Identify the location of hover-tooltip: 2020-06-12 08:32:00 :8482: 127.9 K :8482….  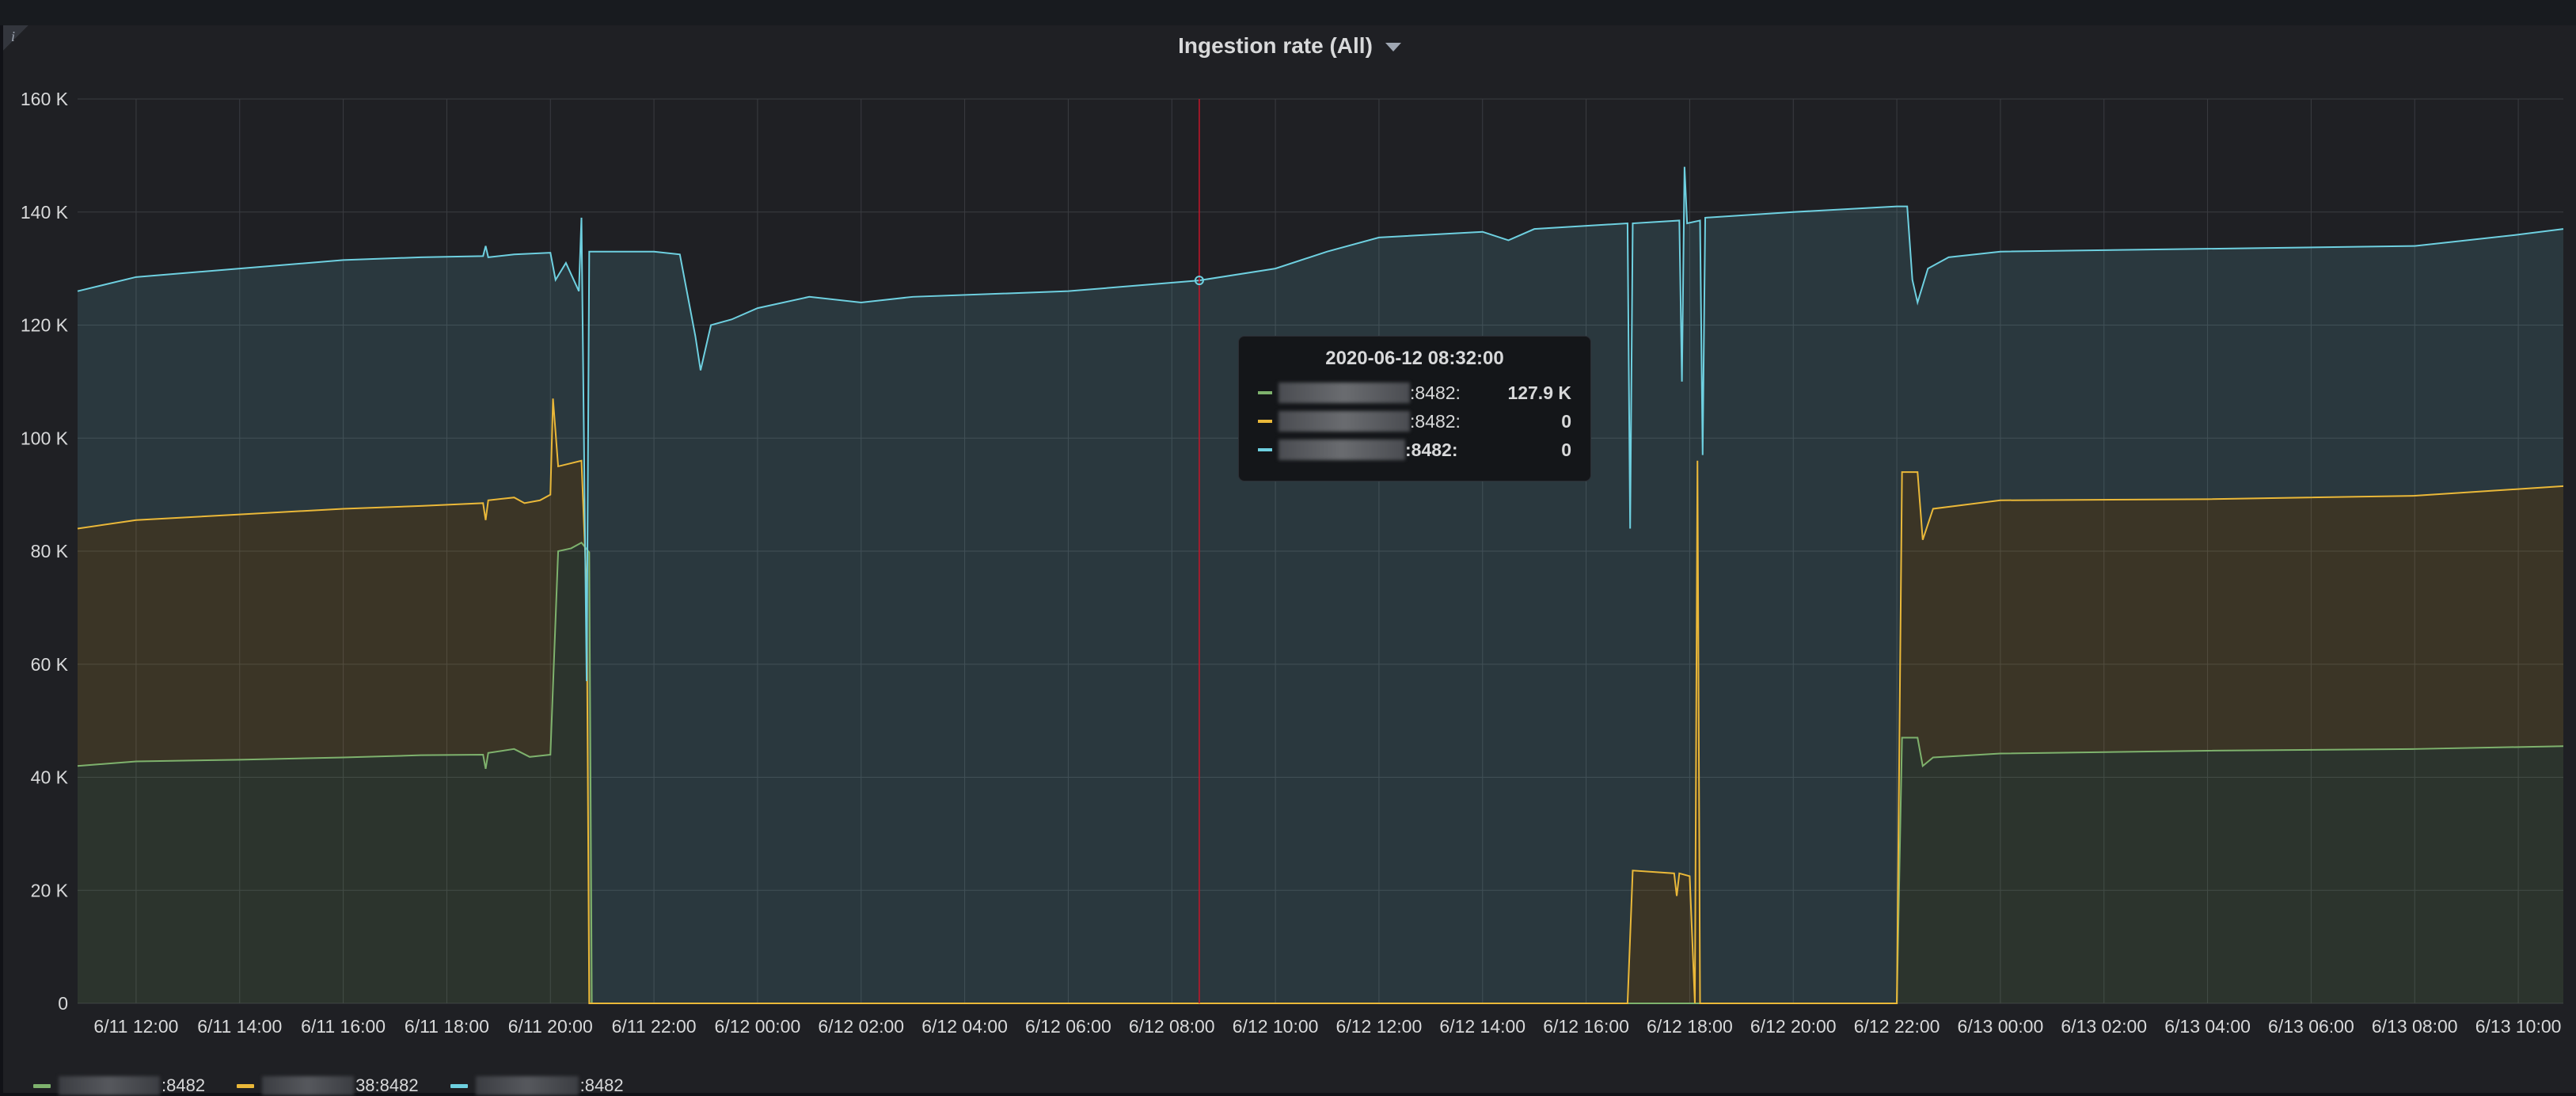
(1414, 408).